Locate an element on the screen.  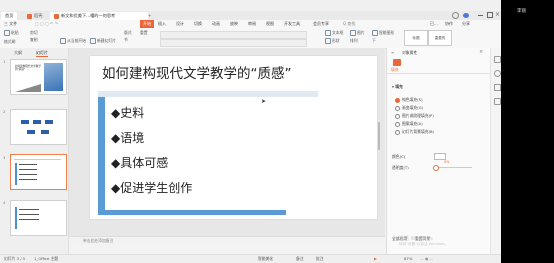
menu-transition: 切换 is located at coordinates (198, 24).